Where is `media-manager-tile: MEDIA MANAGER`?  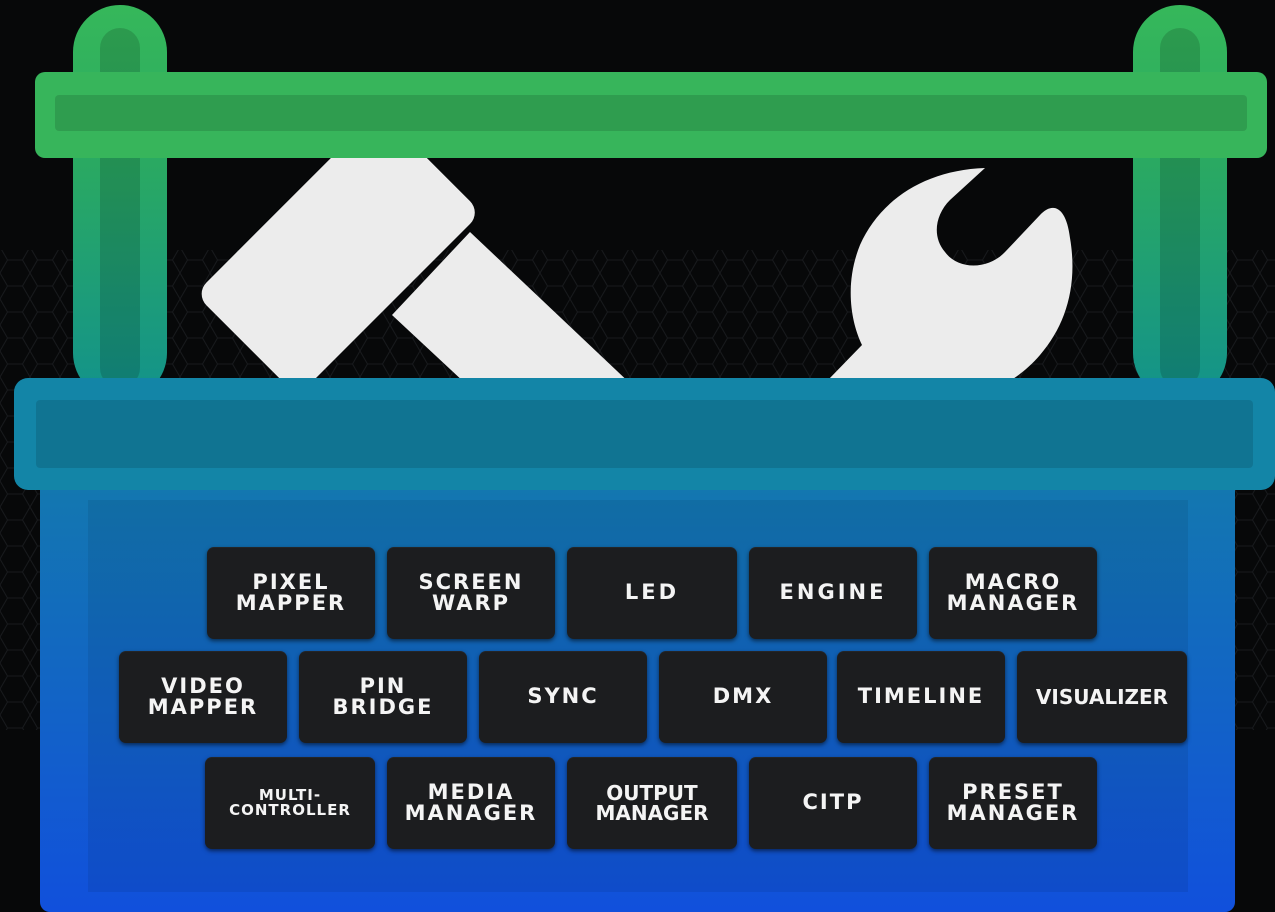
media-manager-tile: MEDIA MANAGER is located at coordinates (471, 803).